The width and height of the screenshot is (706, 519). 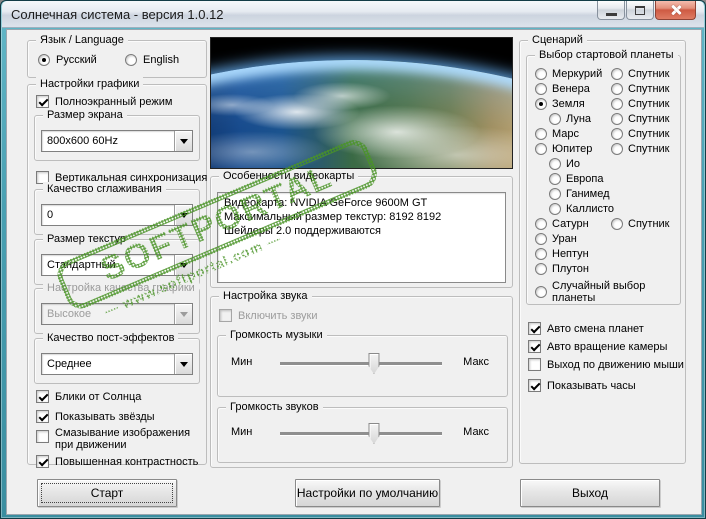 What do you see at coordinates (117, 265) in the screenshot?
I see `texture-size-select: Стандартный` at bounding box center [117, 265].